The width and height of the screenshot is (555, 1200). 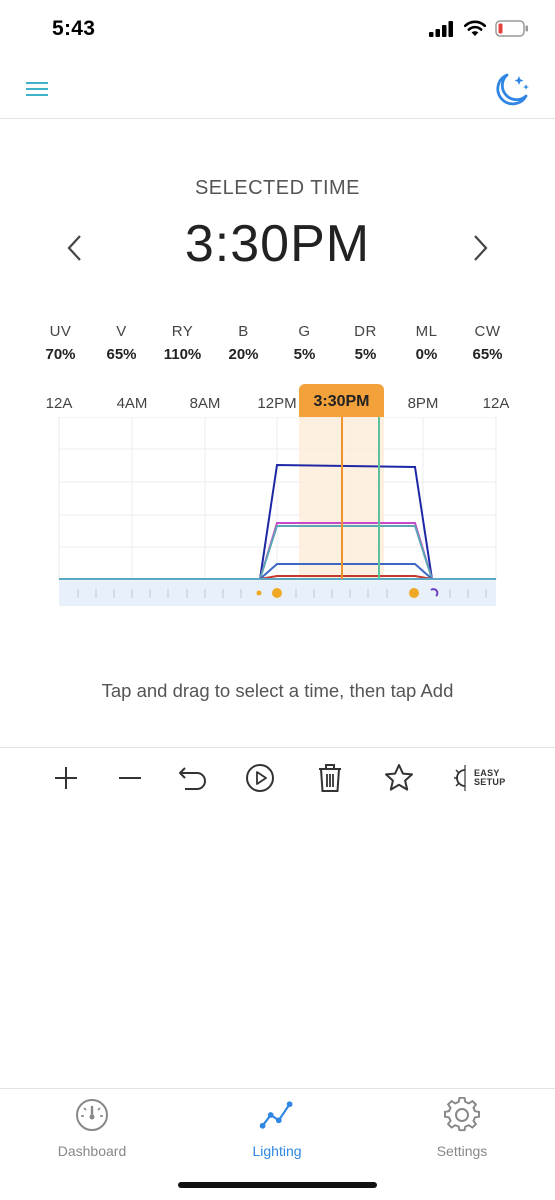 What do you see at coordinates (487, 343) in the screenshot?
I see `channel-cw: CW 65%` at bounding box center [487, 343].